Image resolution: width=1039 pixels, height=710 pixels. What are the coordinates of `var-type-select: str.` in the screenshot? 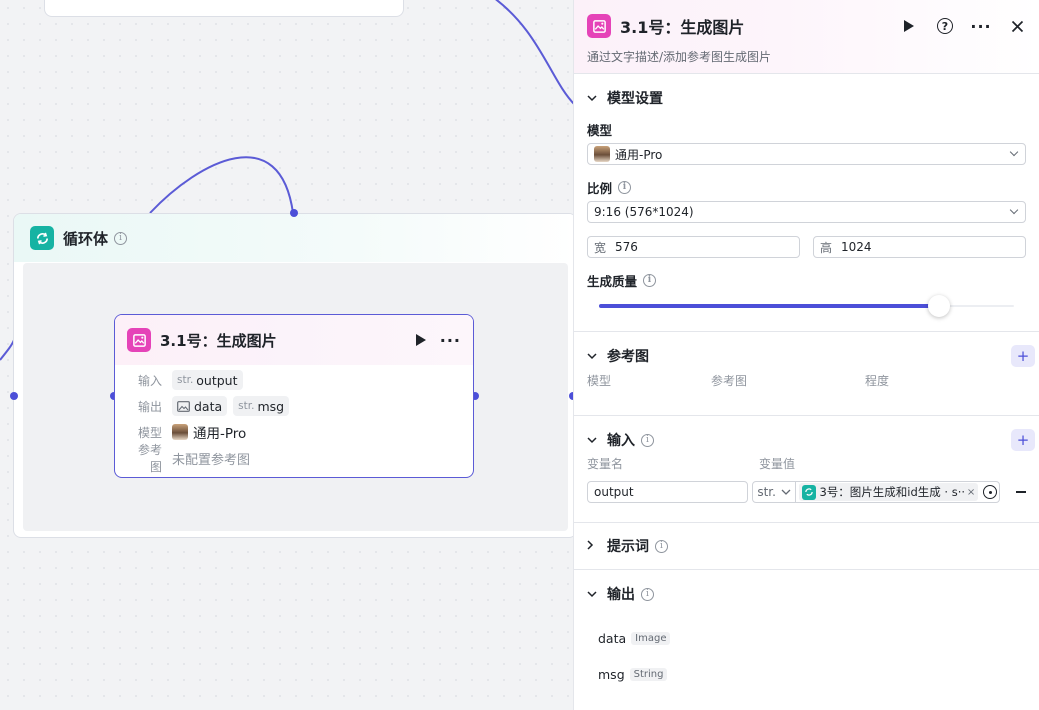 It's located at (766, 492).